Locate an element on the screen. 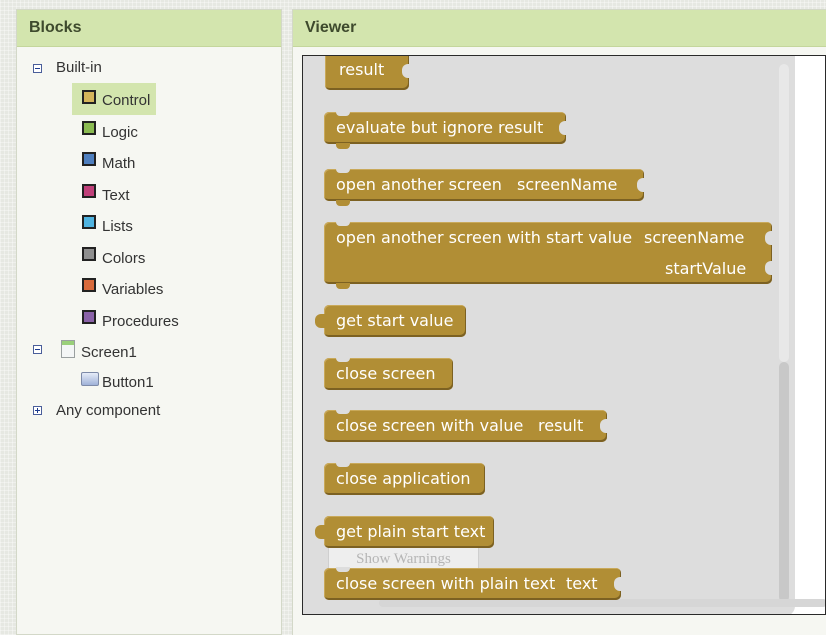 Image resolution: width=826 pixels, height=635 pixels. math-swatch-icon is located at coordinates (89, 159).